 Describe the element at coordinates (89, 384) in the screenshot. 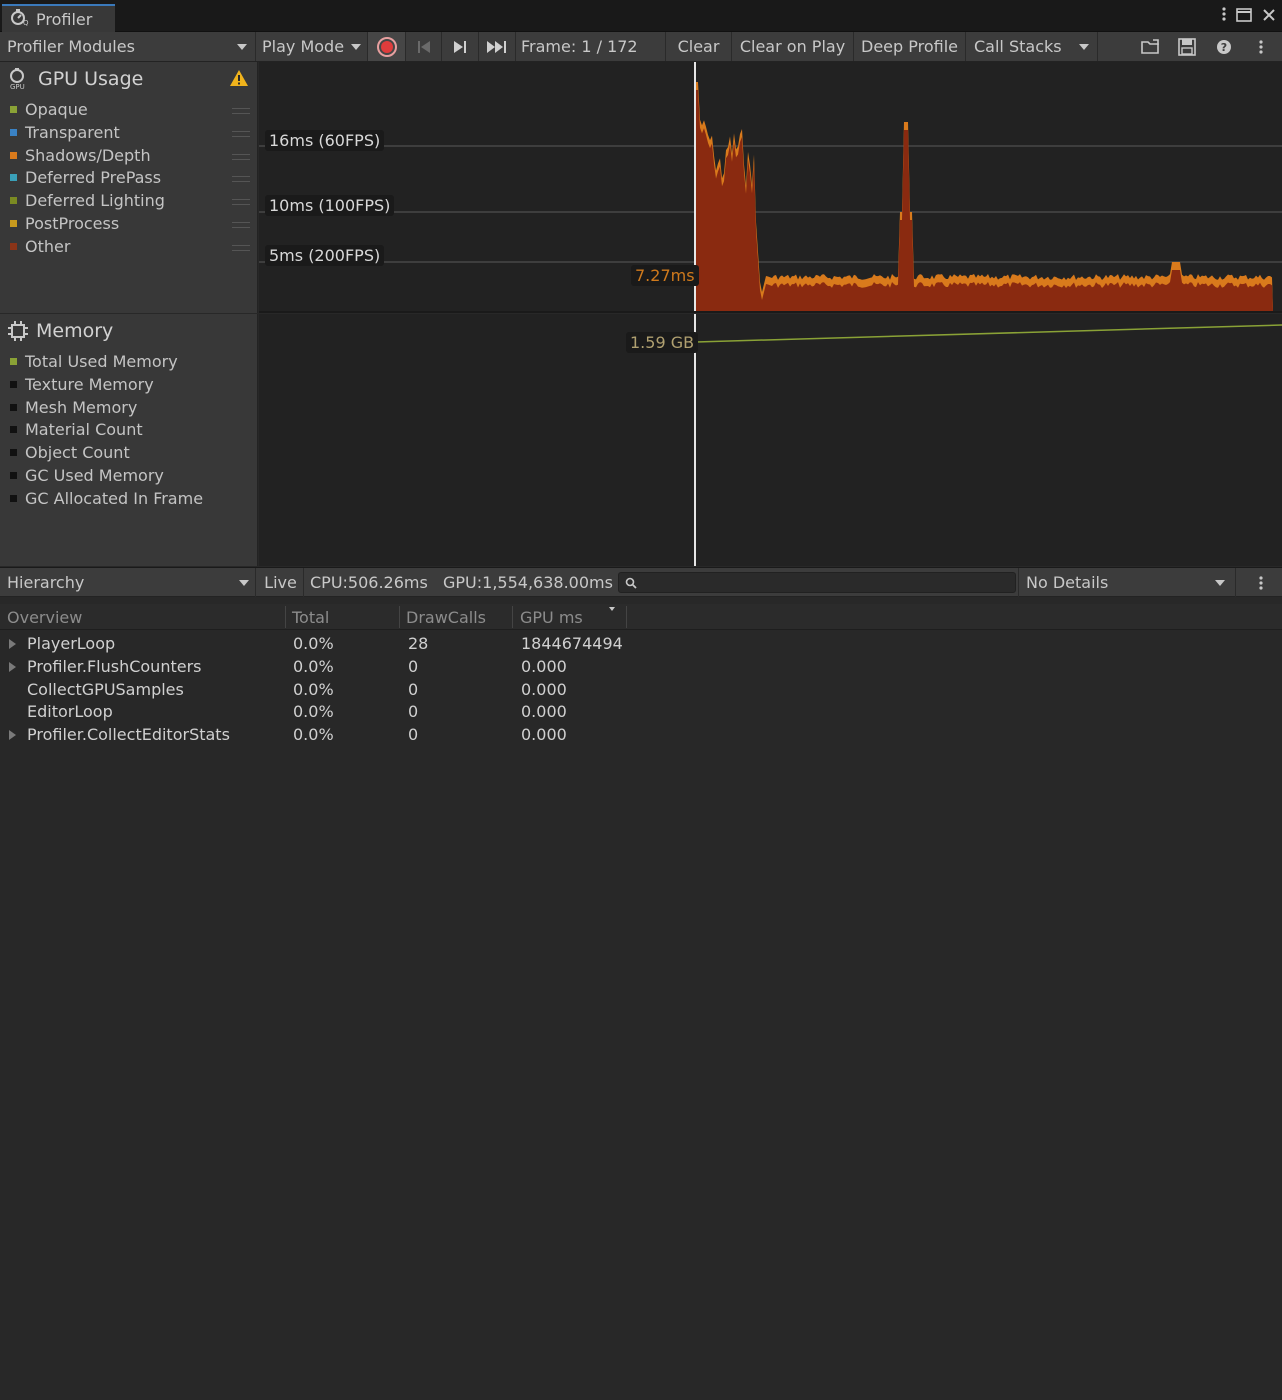

I see `legend-label: Texture Memory` at that location.